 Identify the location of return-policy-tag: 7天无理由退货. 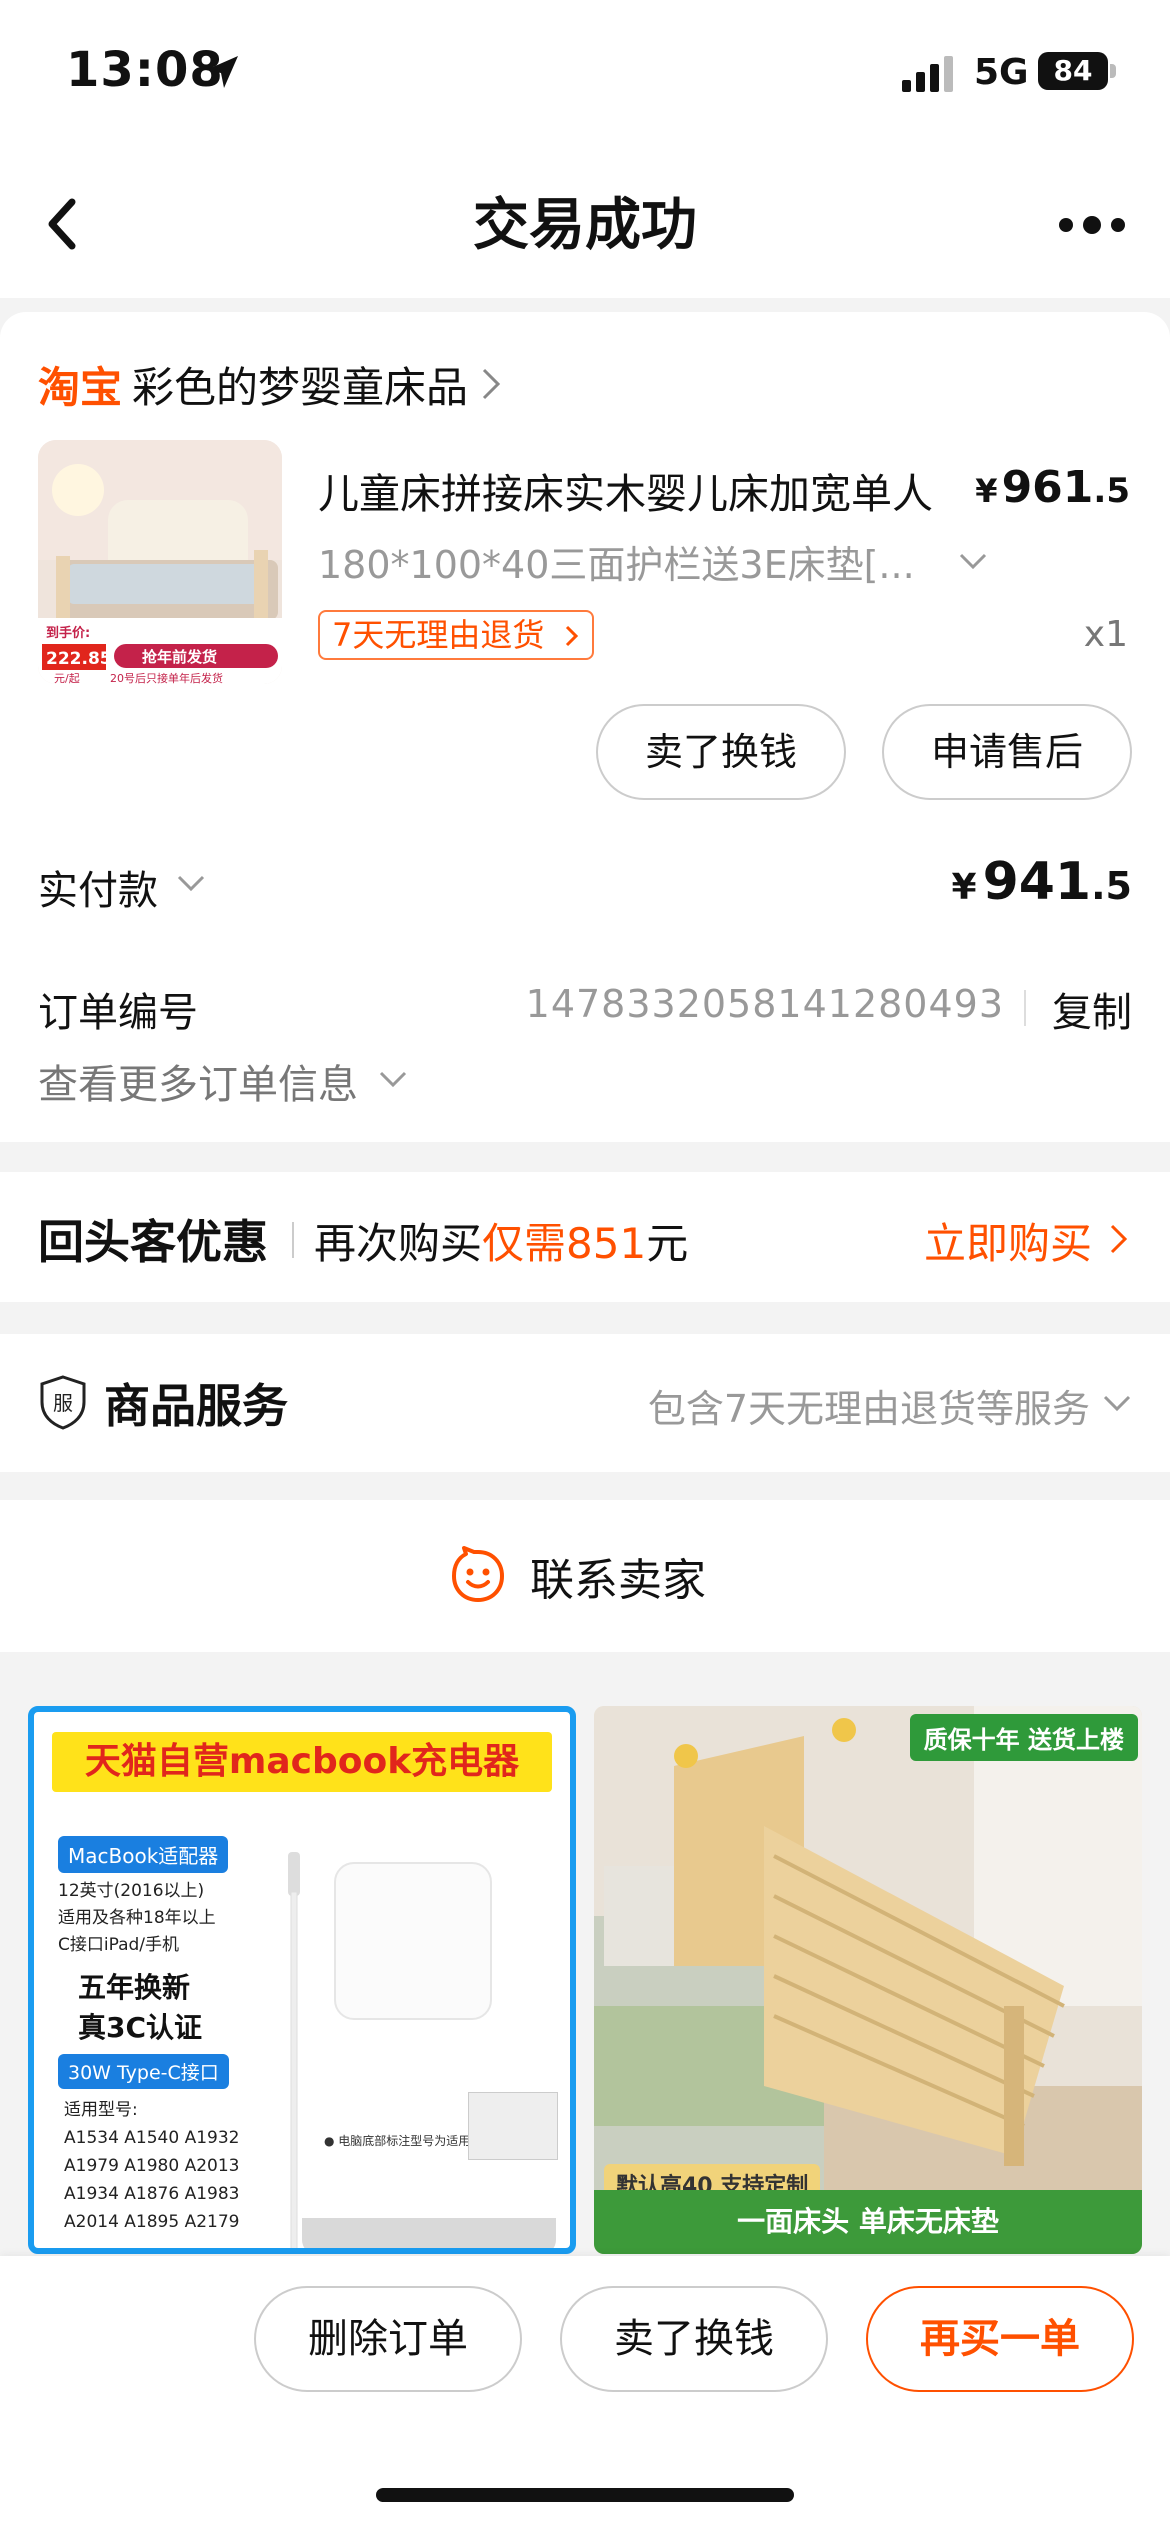
(456, 635).